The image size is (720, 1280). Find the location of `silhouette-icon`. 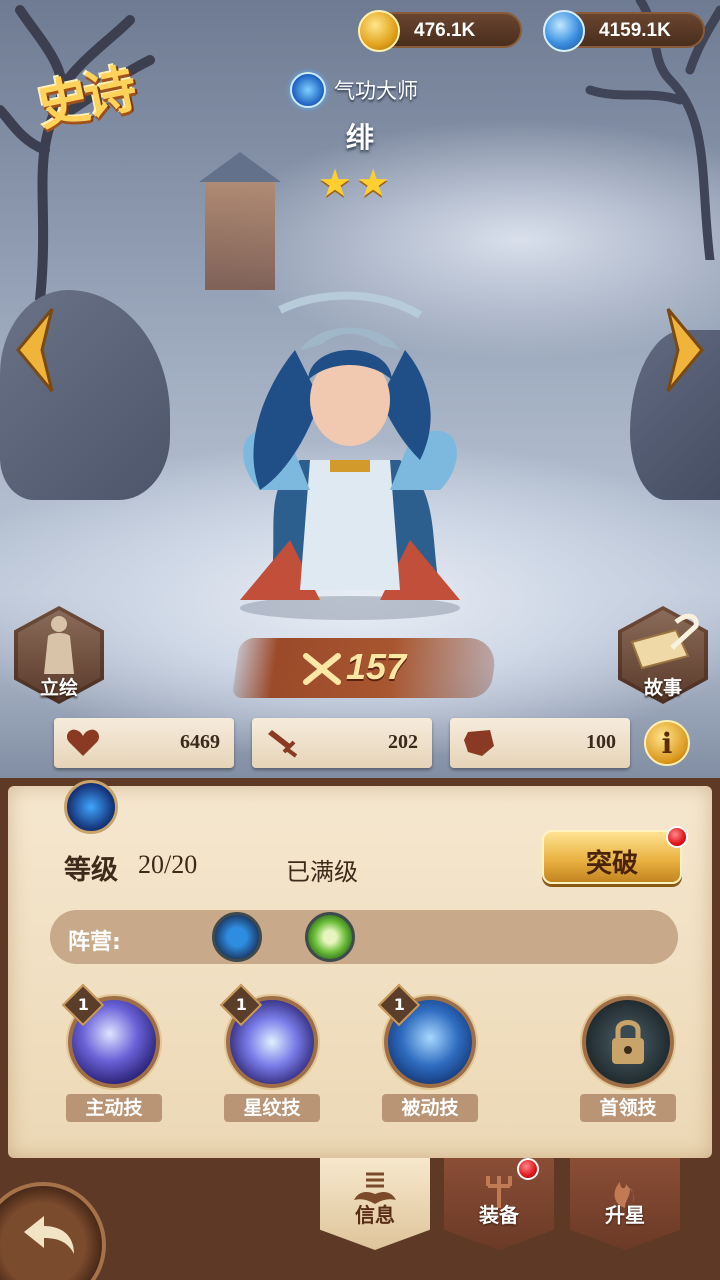

silhouette-icon is located at coordinates (59, 645).